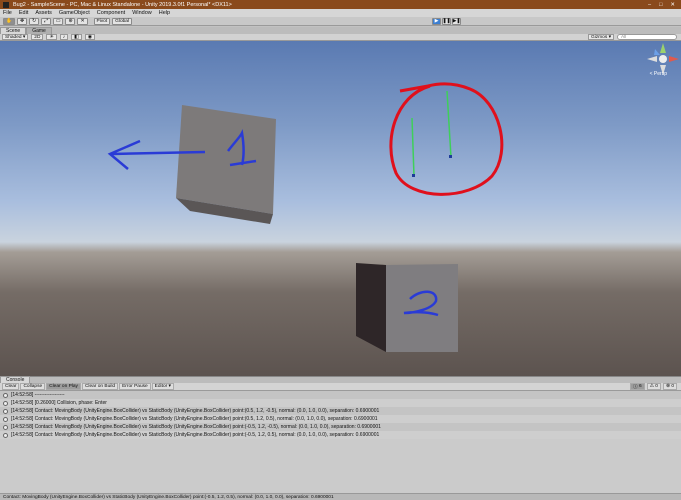 The width and height of the screenshot is (681, 500). What do you see at coordinates (340, 379) in the screenshot?
I see `console-tabs: Console` at bounding box center [340, 379].